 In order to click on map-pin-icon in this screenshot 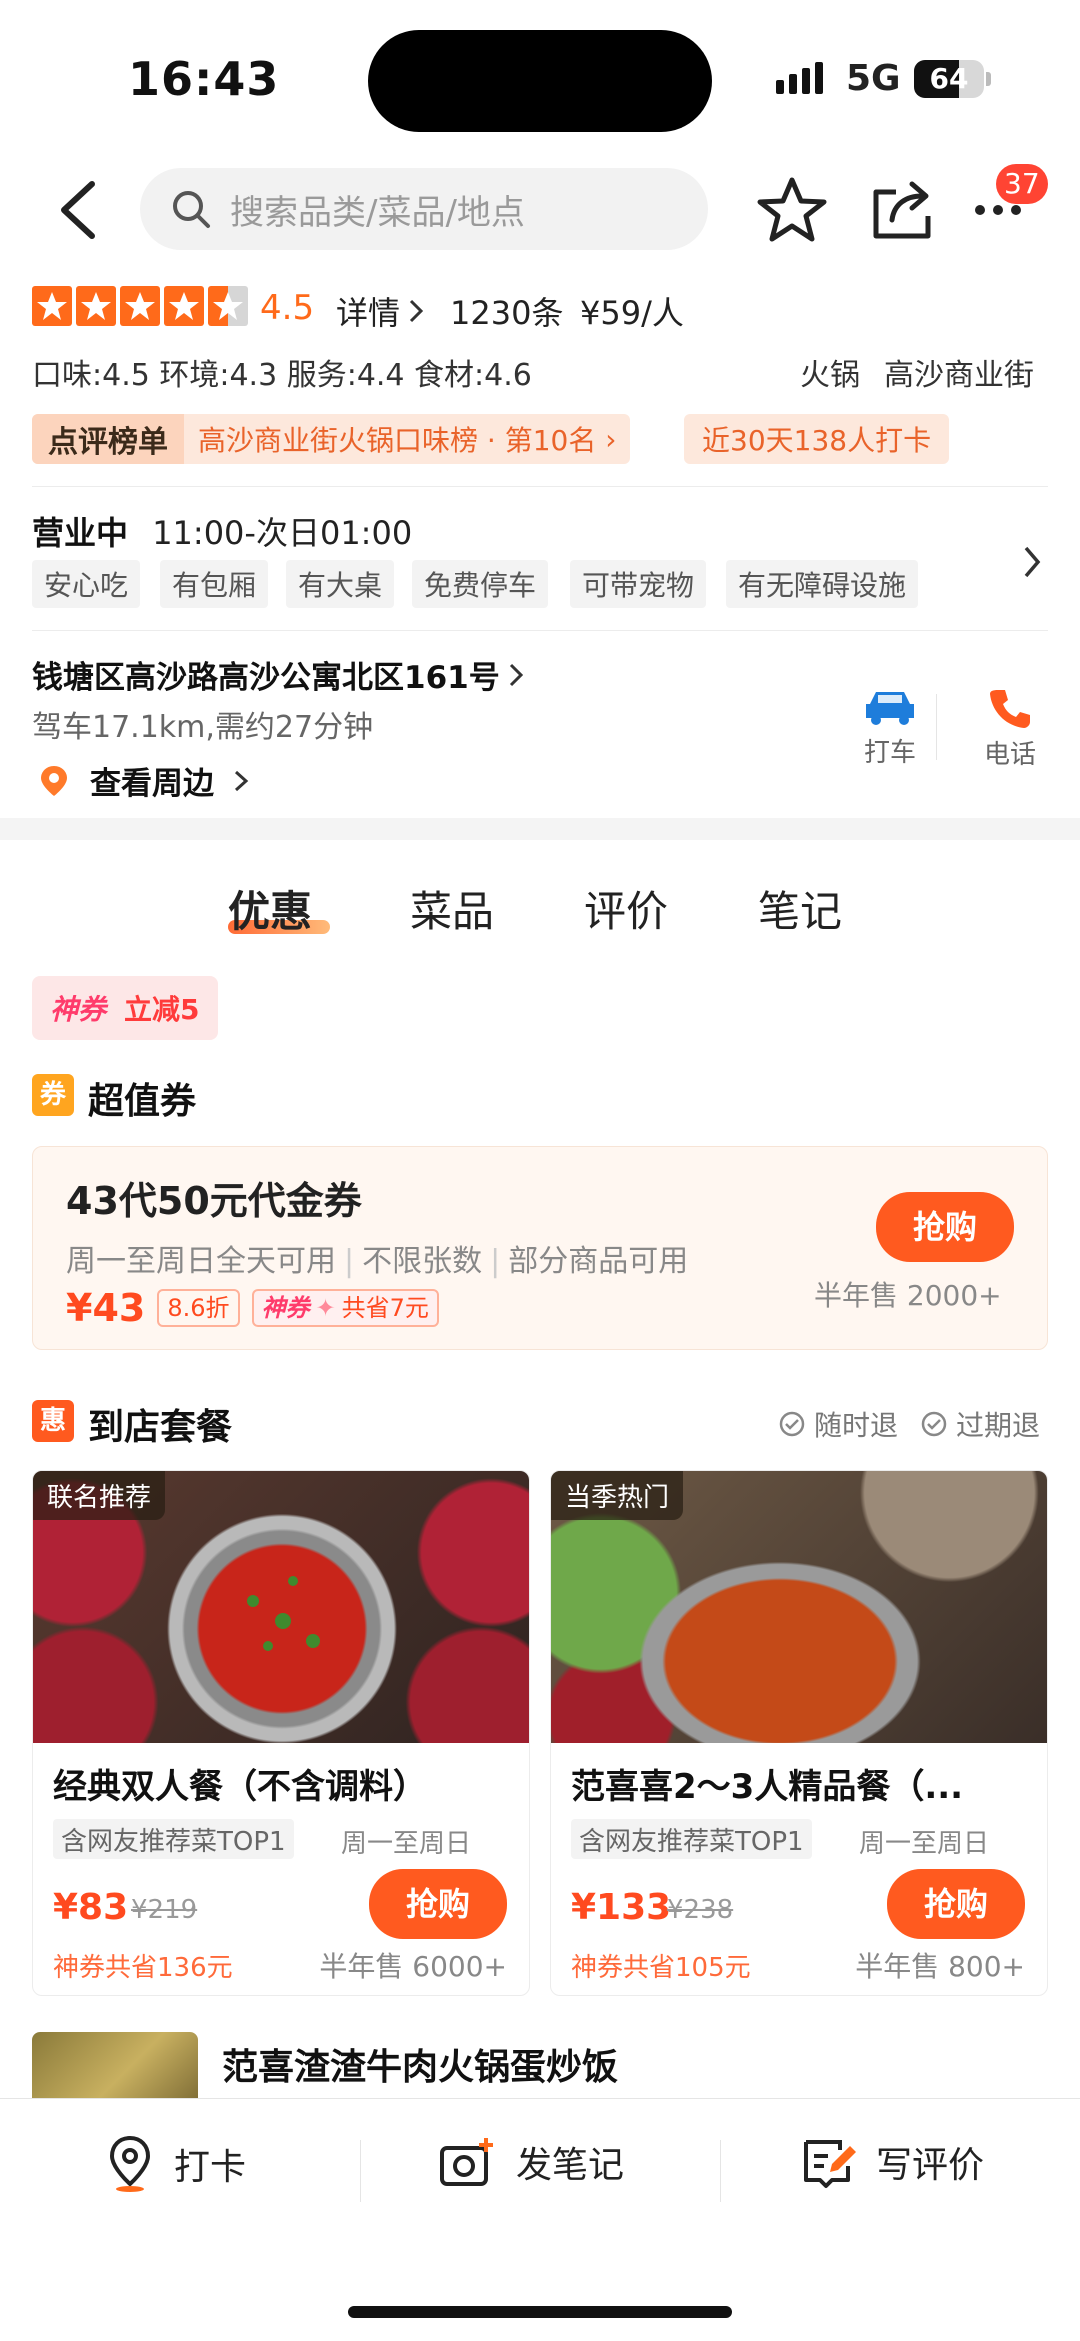, I will do `click(130, 2163)`.